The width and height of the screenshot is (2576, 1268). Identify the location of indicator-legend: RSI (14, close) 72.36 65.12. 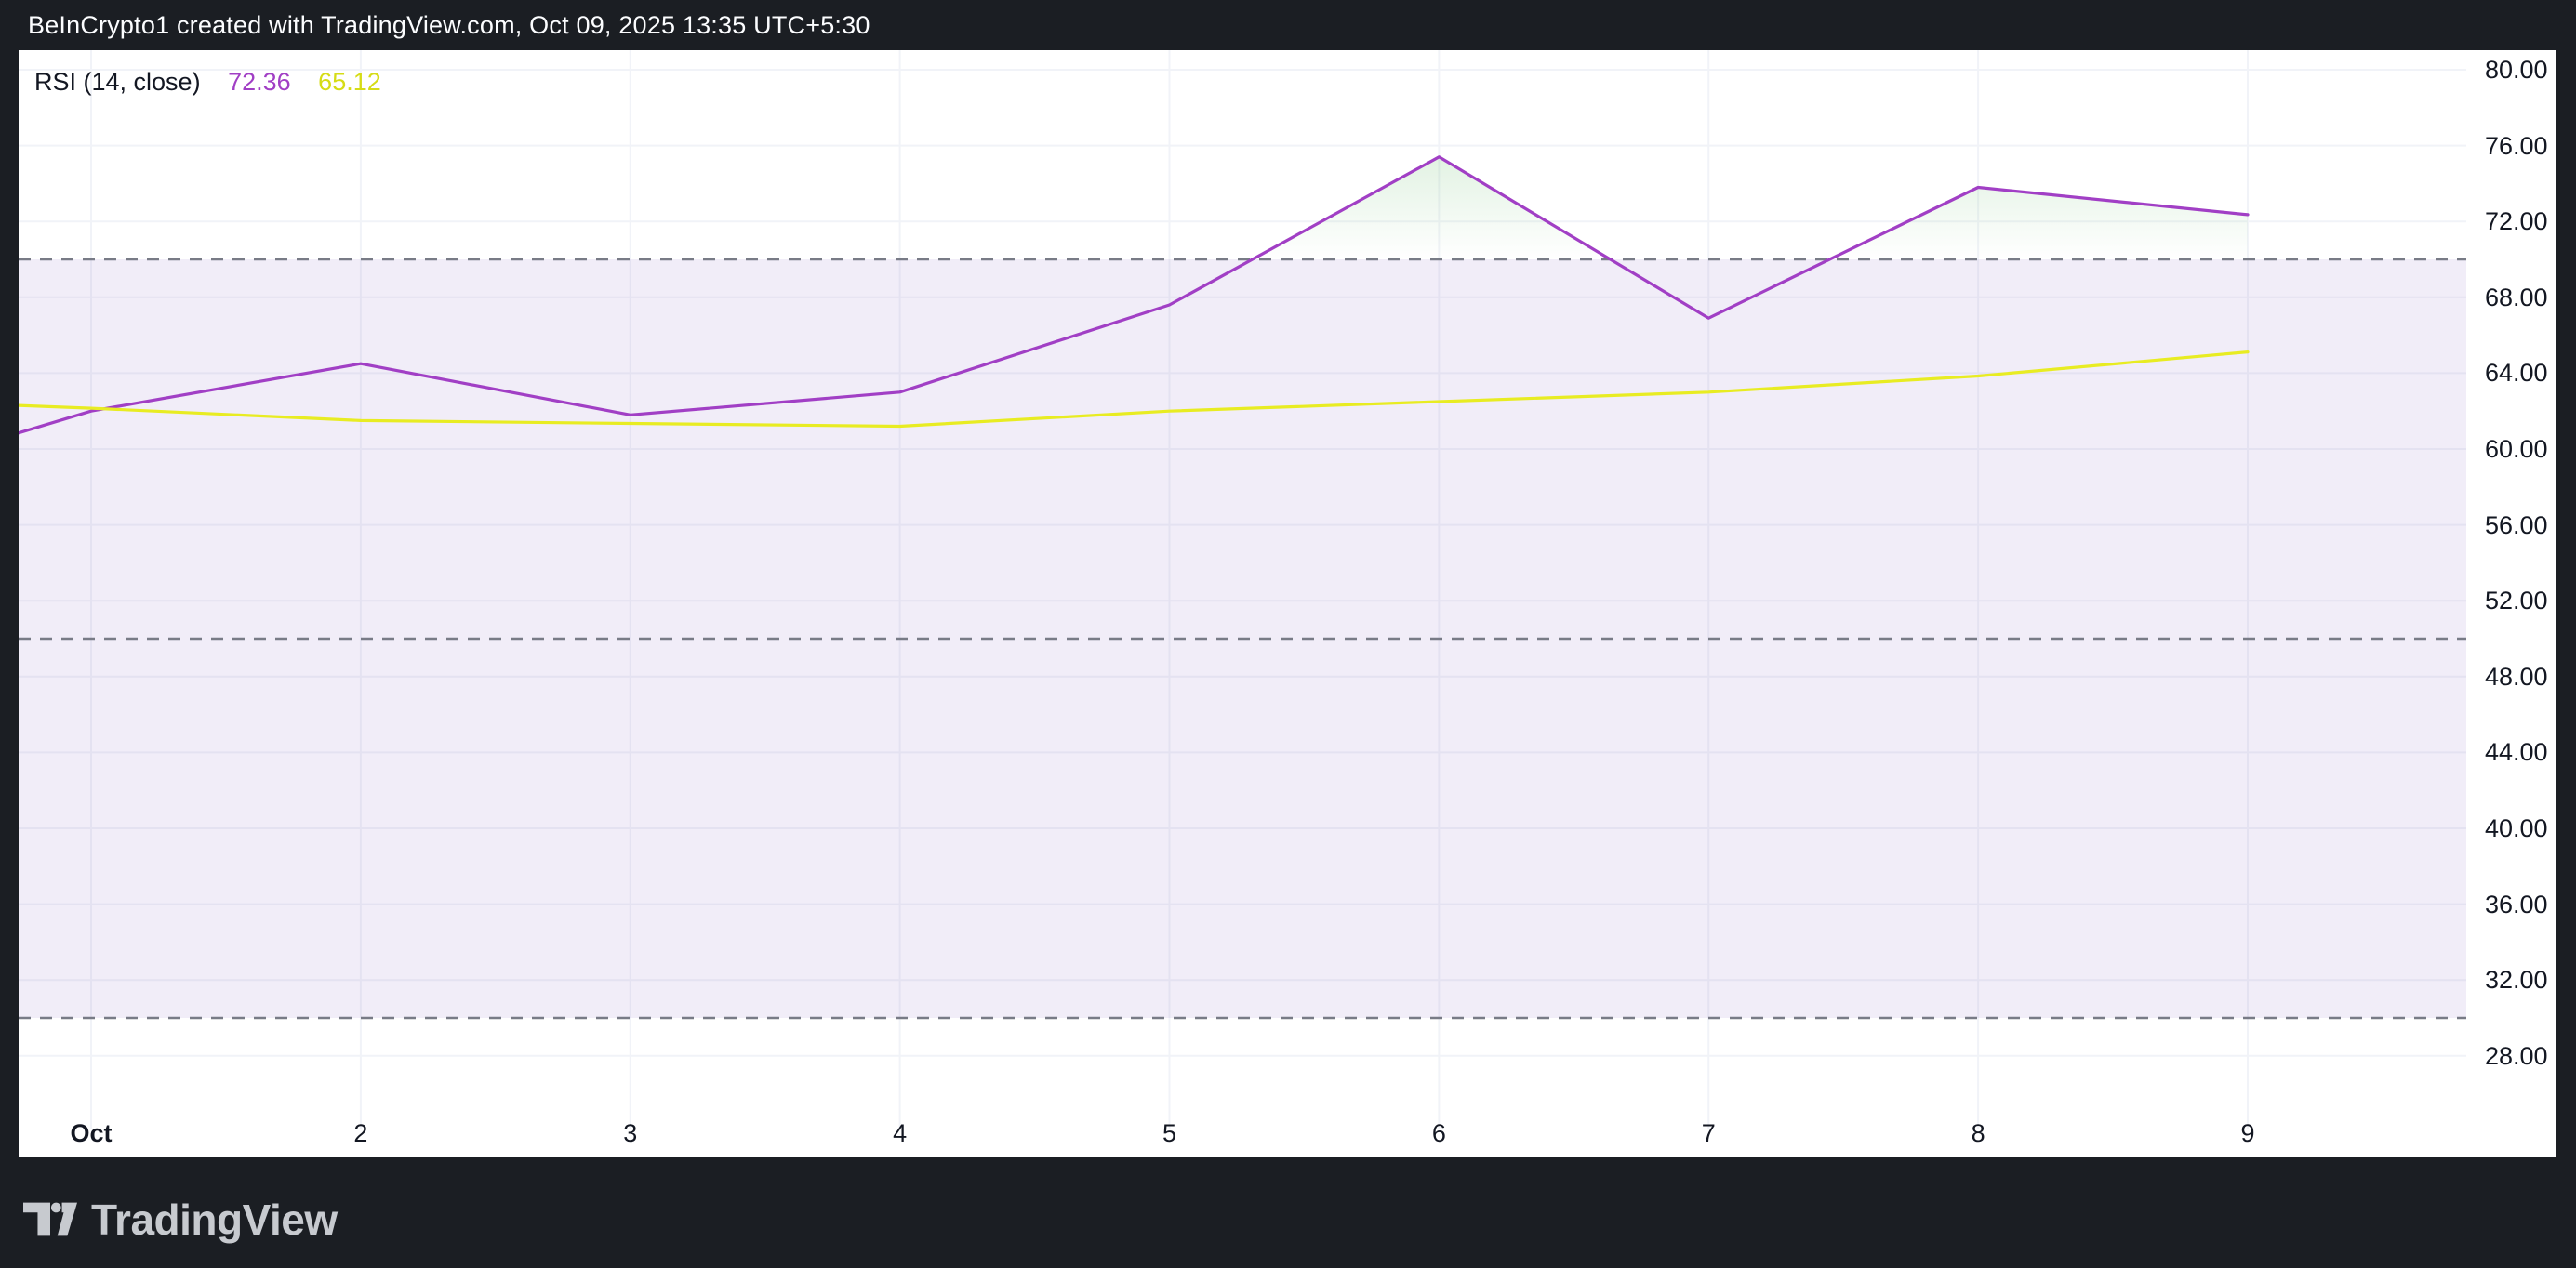
(207, 82).